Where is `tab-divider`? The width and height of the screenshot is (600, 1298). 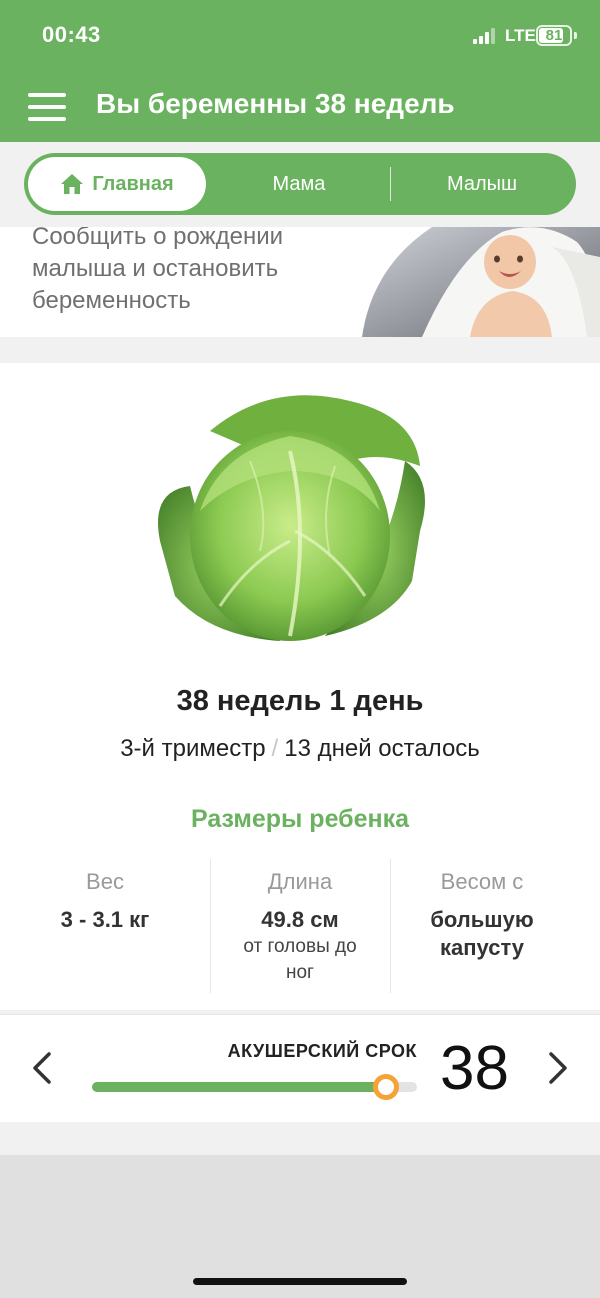
tab-divider is located at coordinates (390, 184).